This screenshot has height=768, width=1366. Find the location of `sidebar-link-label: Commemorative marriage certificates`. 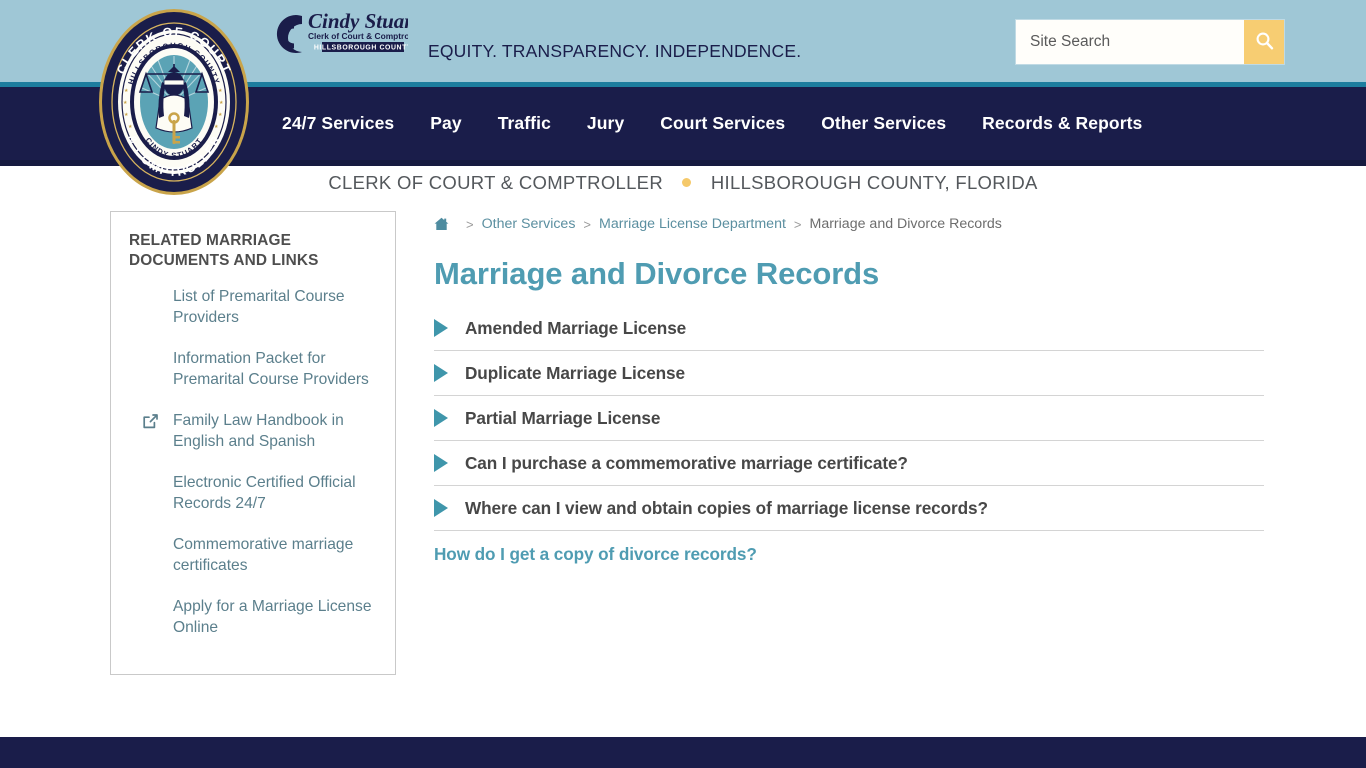

sidebar-link-label: Commemorative marriage certificates is located at coordinates (263, 555).